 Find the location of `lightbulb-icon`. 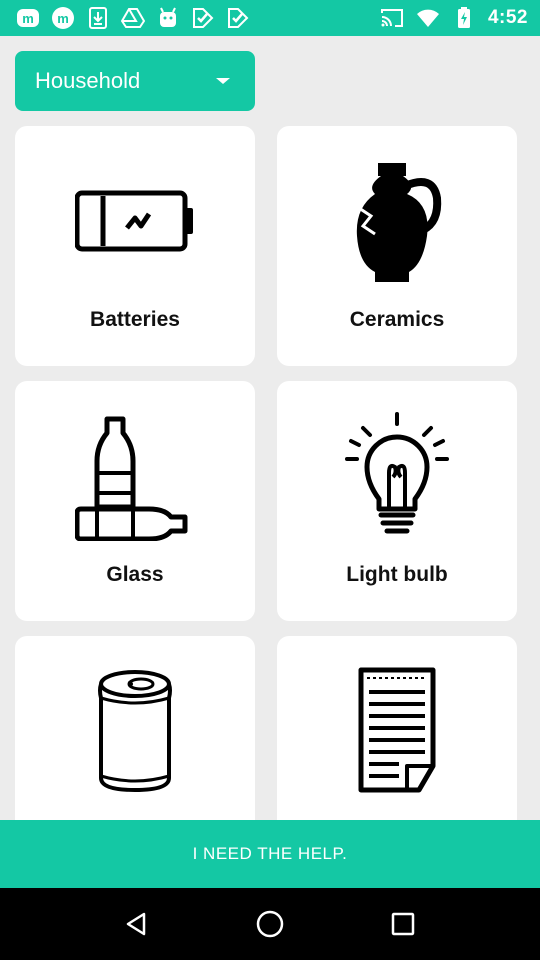

lightbulb-icon is located at coordinates (397, 476).